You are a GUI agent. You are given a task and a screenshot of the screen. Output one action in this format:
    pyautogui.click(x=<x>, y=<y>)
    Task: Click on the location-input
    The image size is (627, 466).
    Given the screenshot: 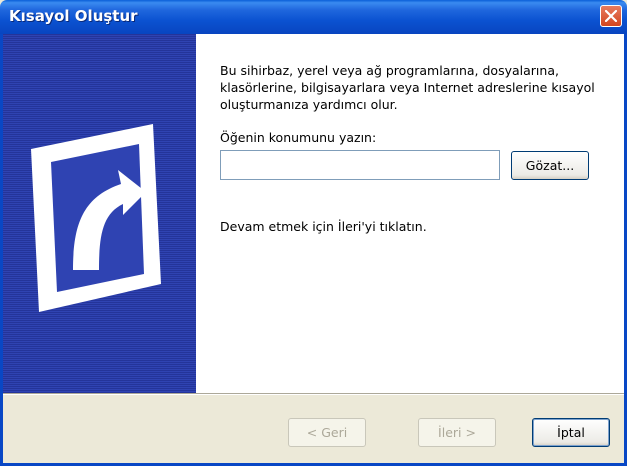 What is the action you would take?
    pyautogui.click(x=360, y=165)
    